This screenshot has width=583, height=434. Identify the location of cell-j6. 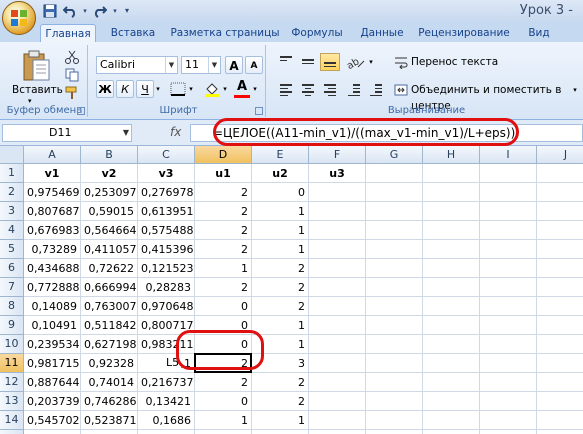
(560, 268).